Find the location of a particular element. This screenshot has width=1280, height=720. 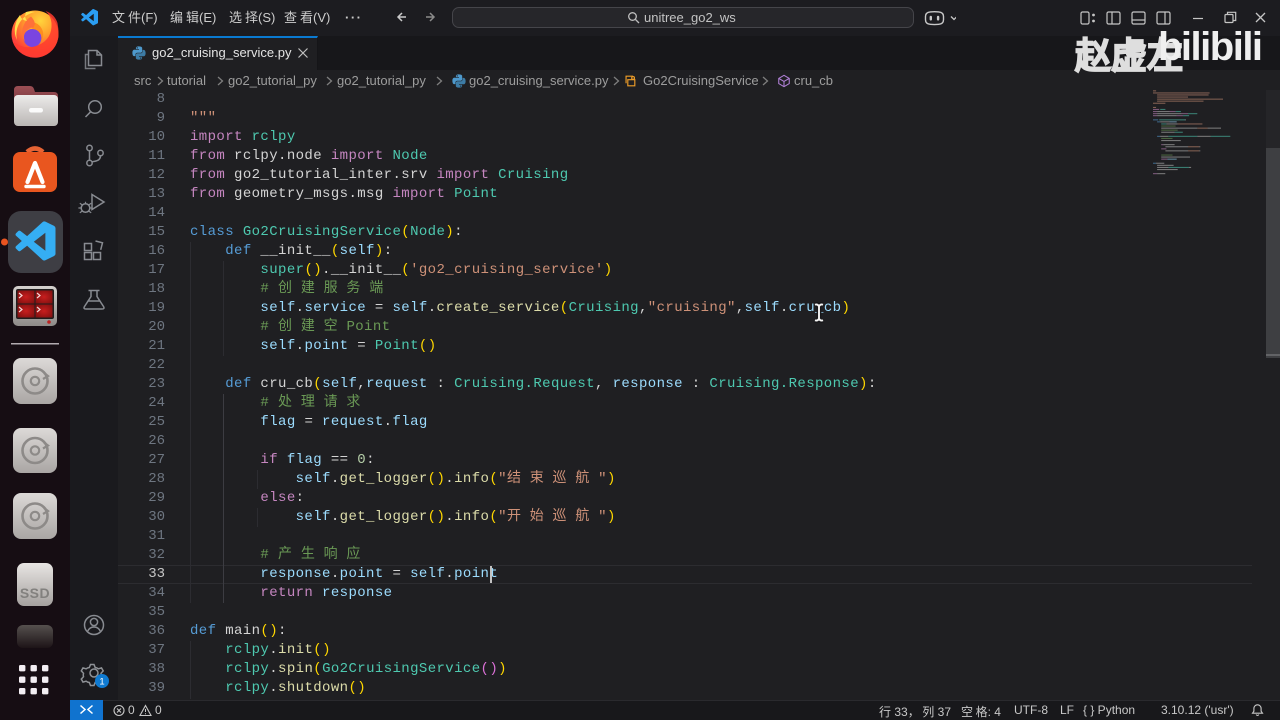

svg-text: 1 is located at coordinates (101, 682).